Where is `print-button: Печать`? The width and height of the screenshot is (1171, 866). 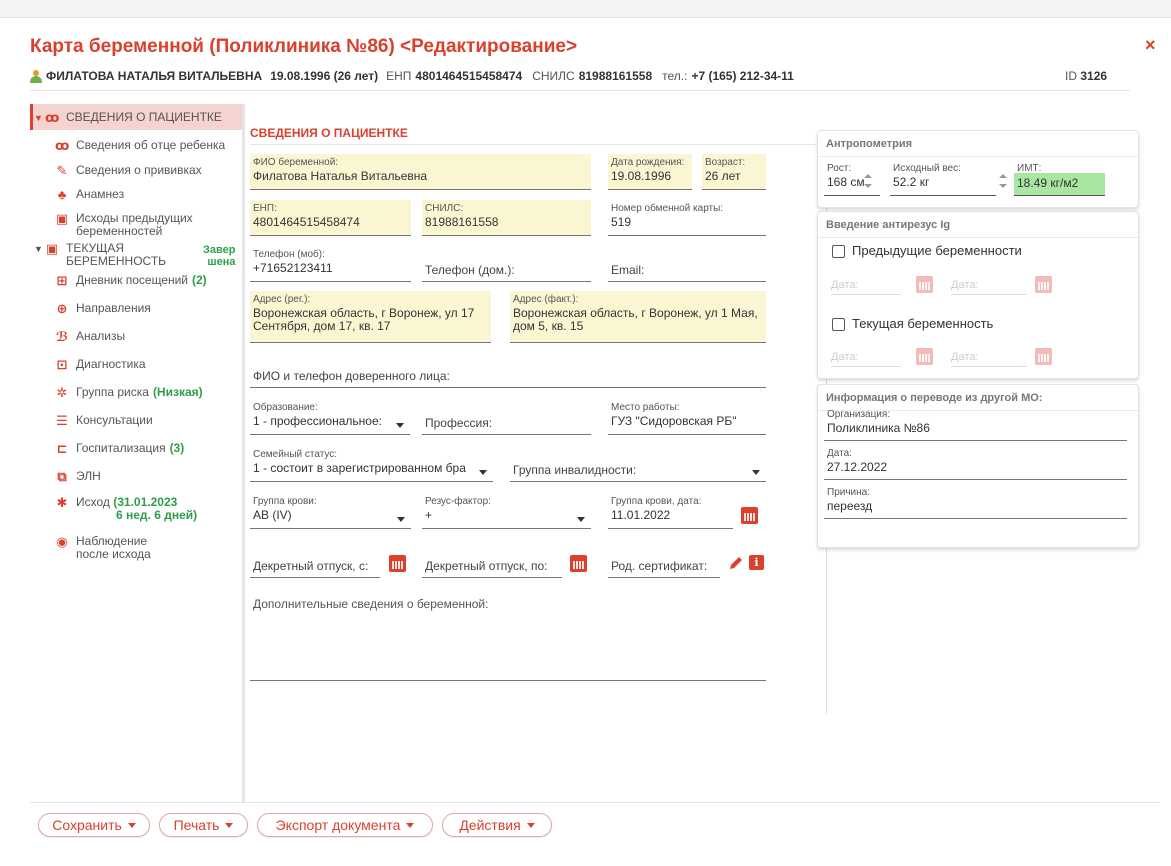
print-button: Печать is located at coordinates (203, 825).